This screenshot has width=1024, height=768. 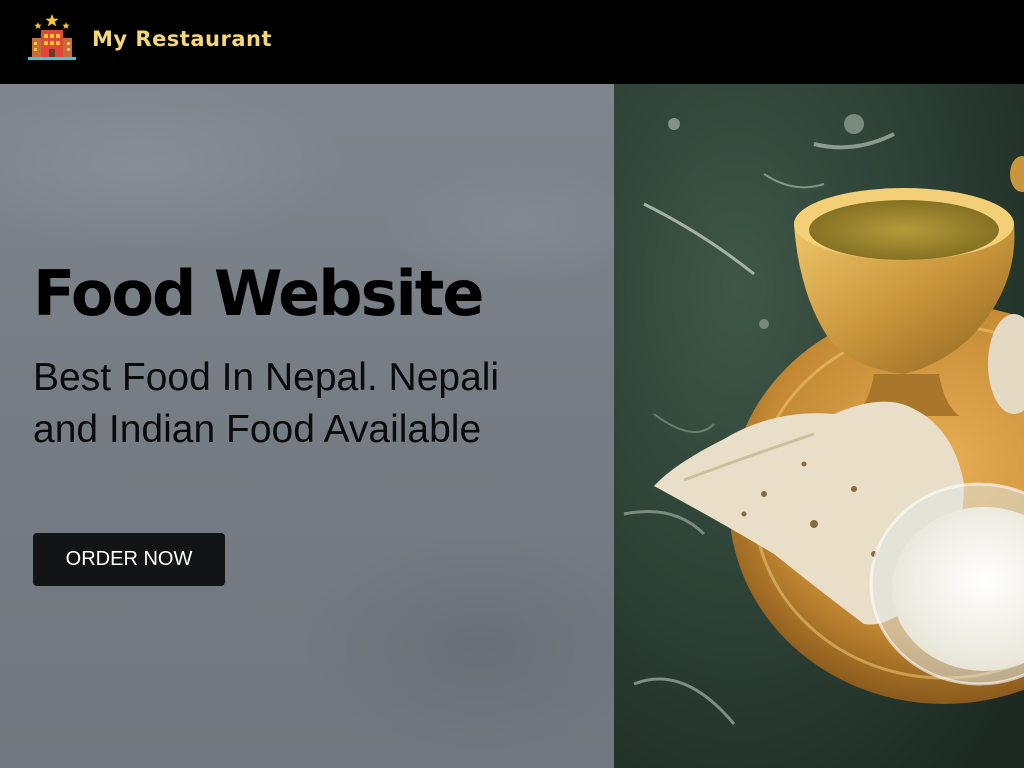 I want to click on hero-title: Food Website, so click(x=258, y=293).